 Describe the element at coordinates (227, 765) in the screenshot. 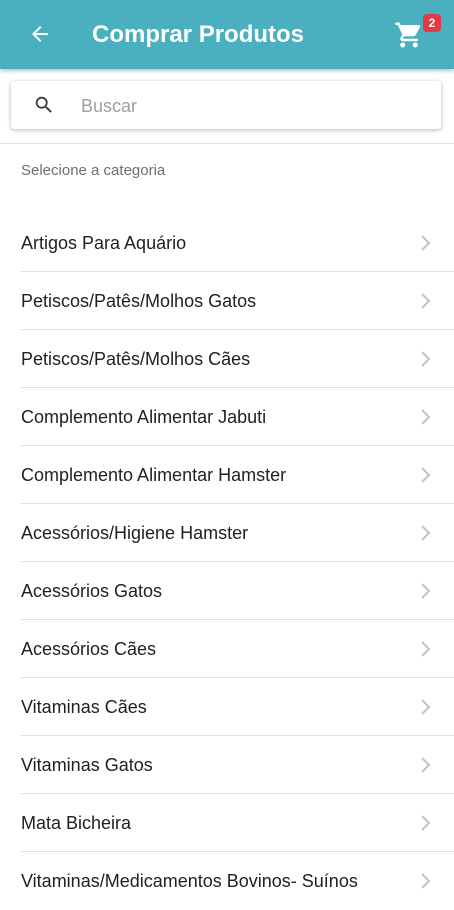

I see `list-item: Vitaminas Gatos` at that location.